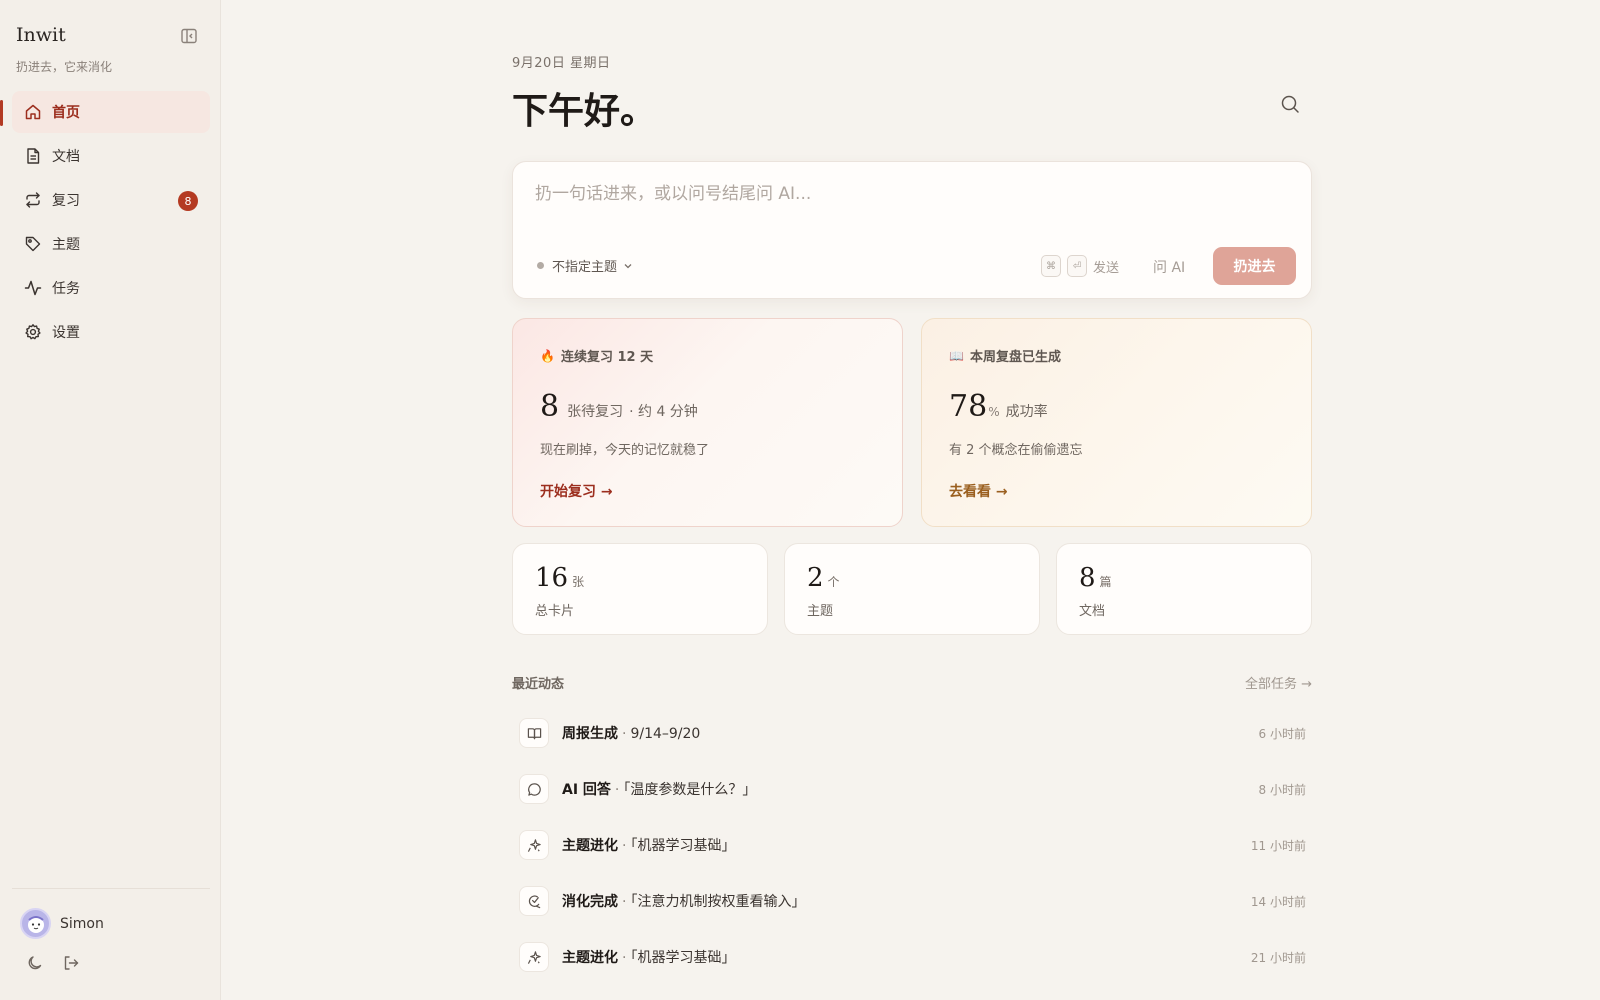 Image resolution: width=1600 pixels, height=1000 pixels. Describe the element at coordinates (596, 356) in the screenshot. I see `card-label: 🔥 连续复习 12 天` at that location.